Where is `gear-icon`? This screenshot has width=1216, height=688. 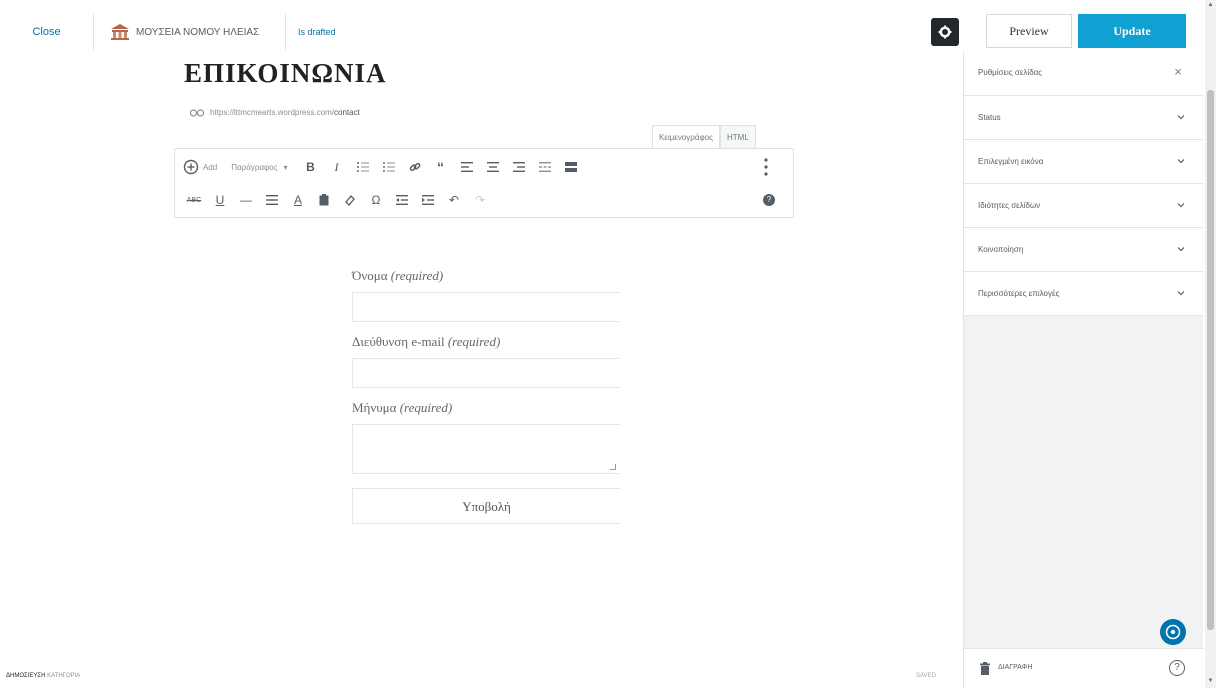
gear-icon is located at coordinates (945, 32).